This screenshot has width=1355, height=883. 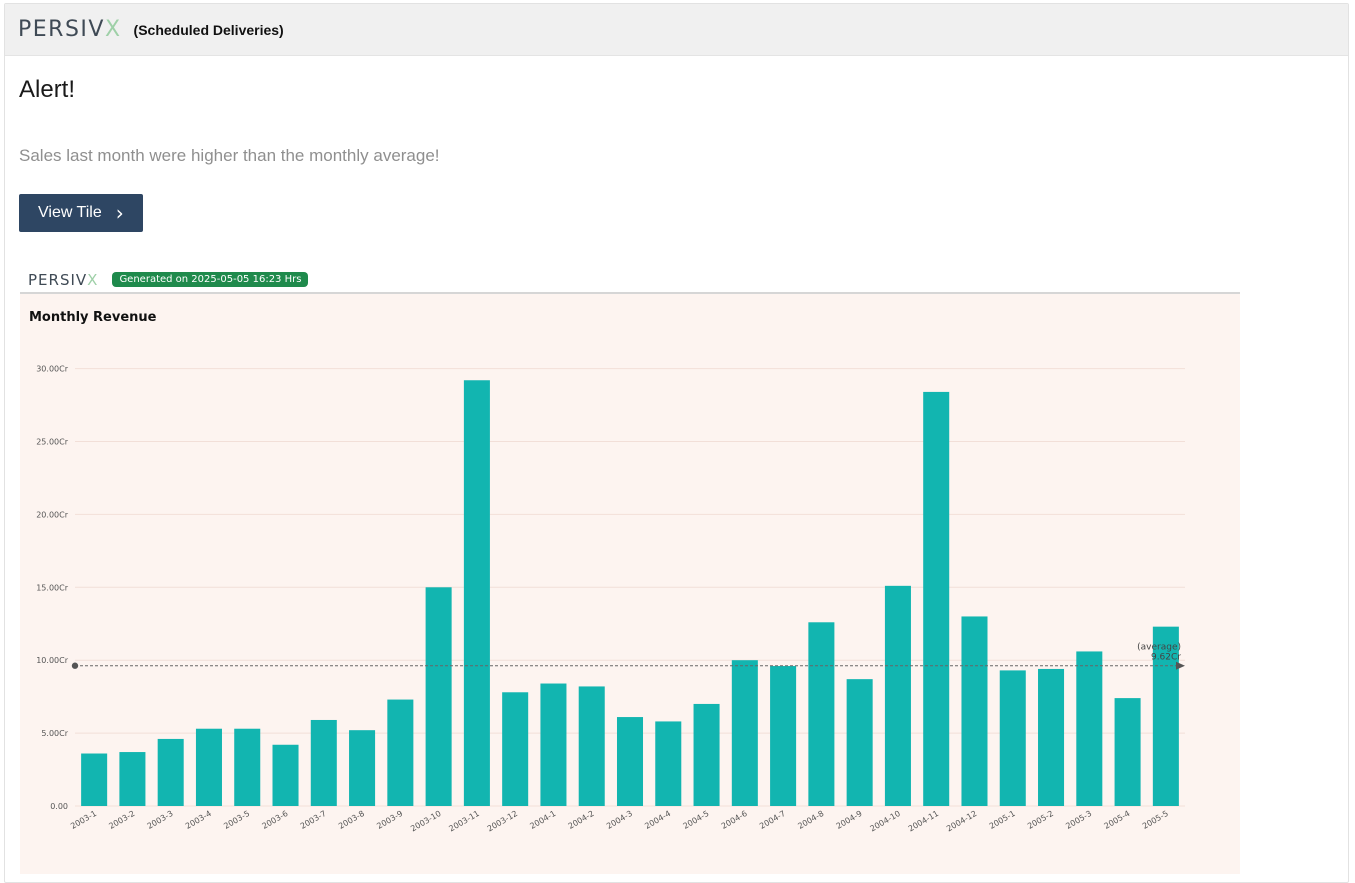 I want to click on y-tick-label: 30.00Cr, so click(x=52, y=369).